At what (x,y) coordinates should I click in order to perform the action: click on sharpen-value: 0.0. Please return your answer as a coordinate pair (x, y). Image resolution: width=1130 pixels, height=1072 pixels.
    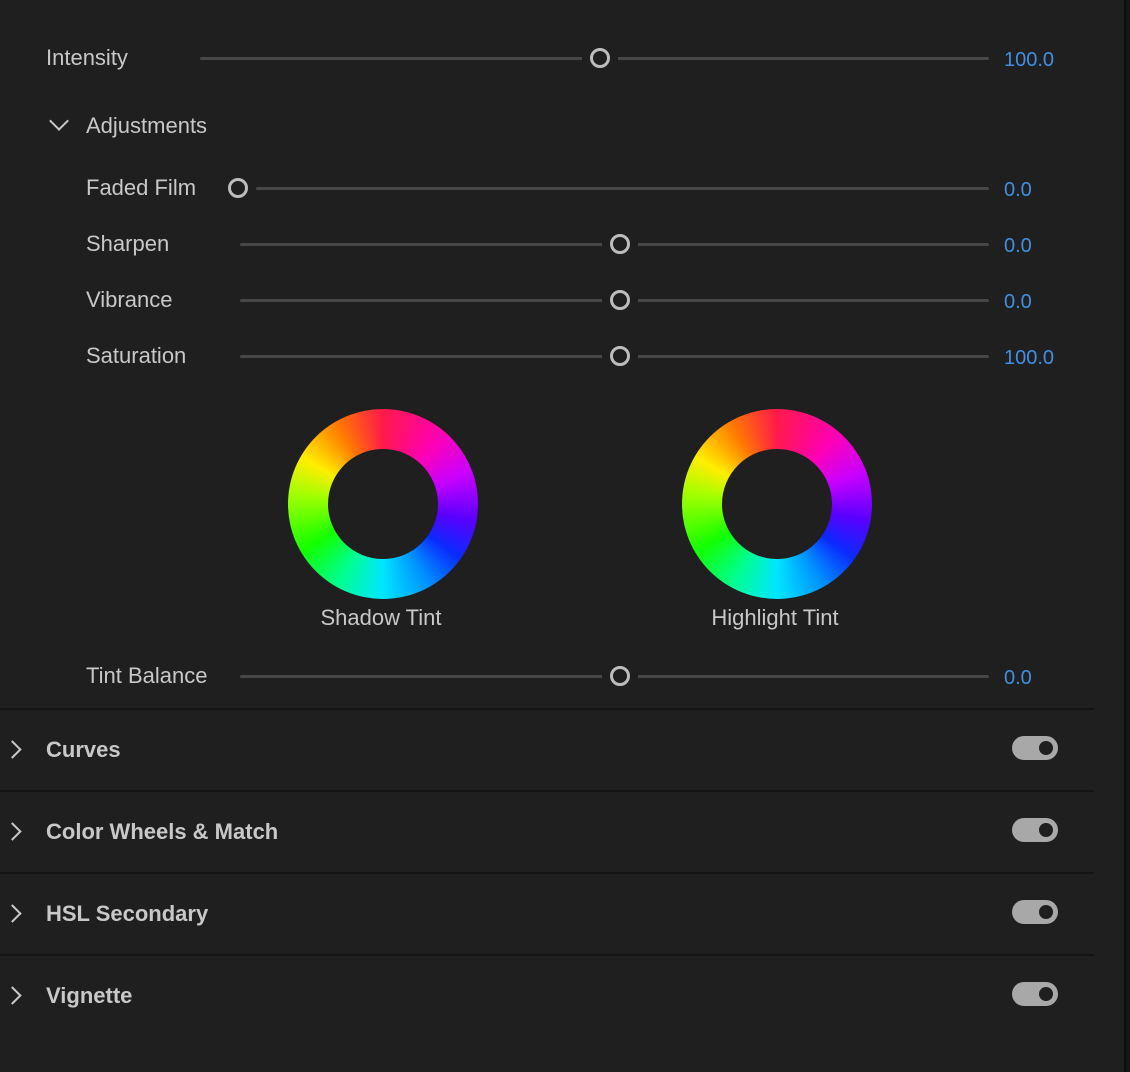
    Looking at the image, I should click on (1018, 246).